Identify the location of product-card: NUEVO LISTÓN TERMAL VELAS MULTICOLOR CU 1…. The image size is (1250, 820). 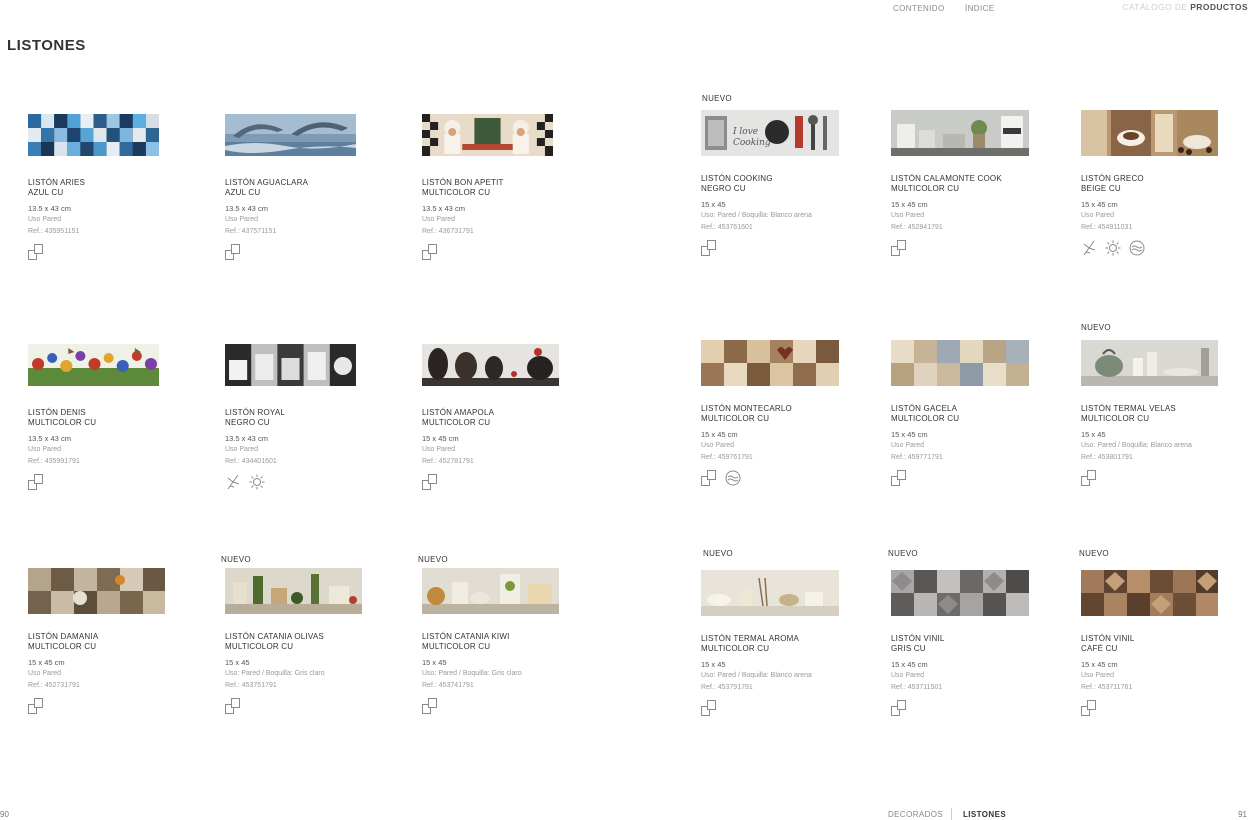
(1165, 416).